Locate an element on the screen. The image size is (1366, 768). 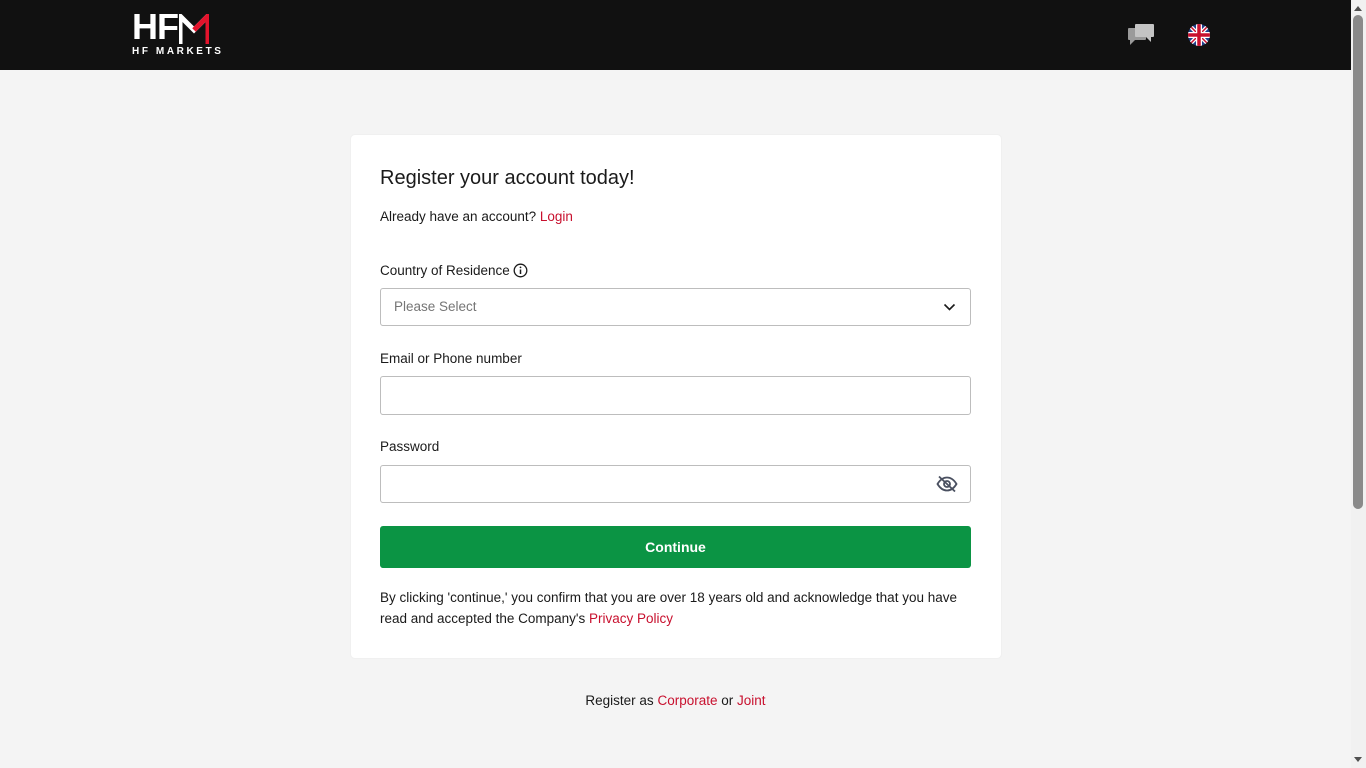
country-label-text: Country of Residence is located at coordinates (445, 270).